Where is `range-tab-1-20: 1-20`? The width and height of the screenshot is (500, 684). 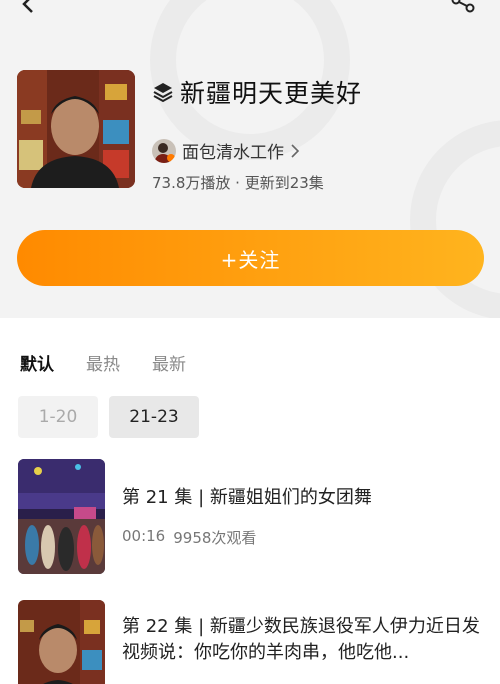
range-tab-1-20: 1-20 is located at coordinates (58, 417).